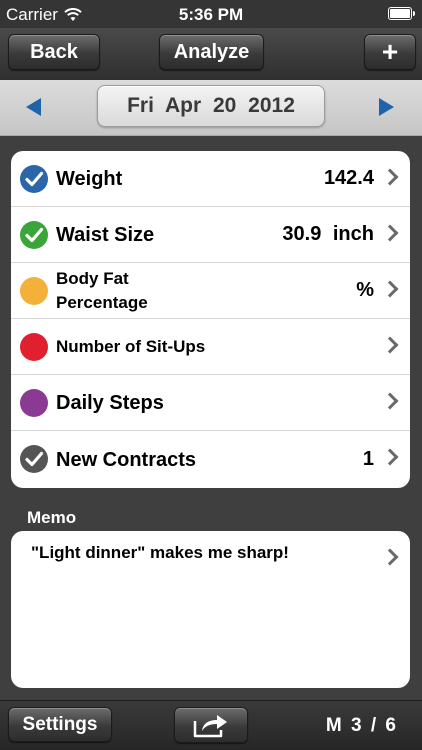  I want to click on analyze-button: Analyze, so click(211, 52).